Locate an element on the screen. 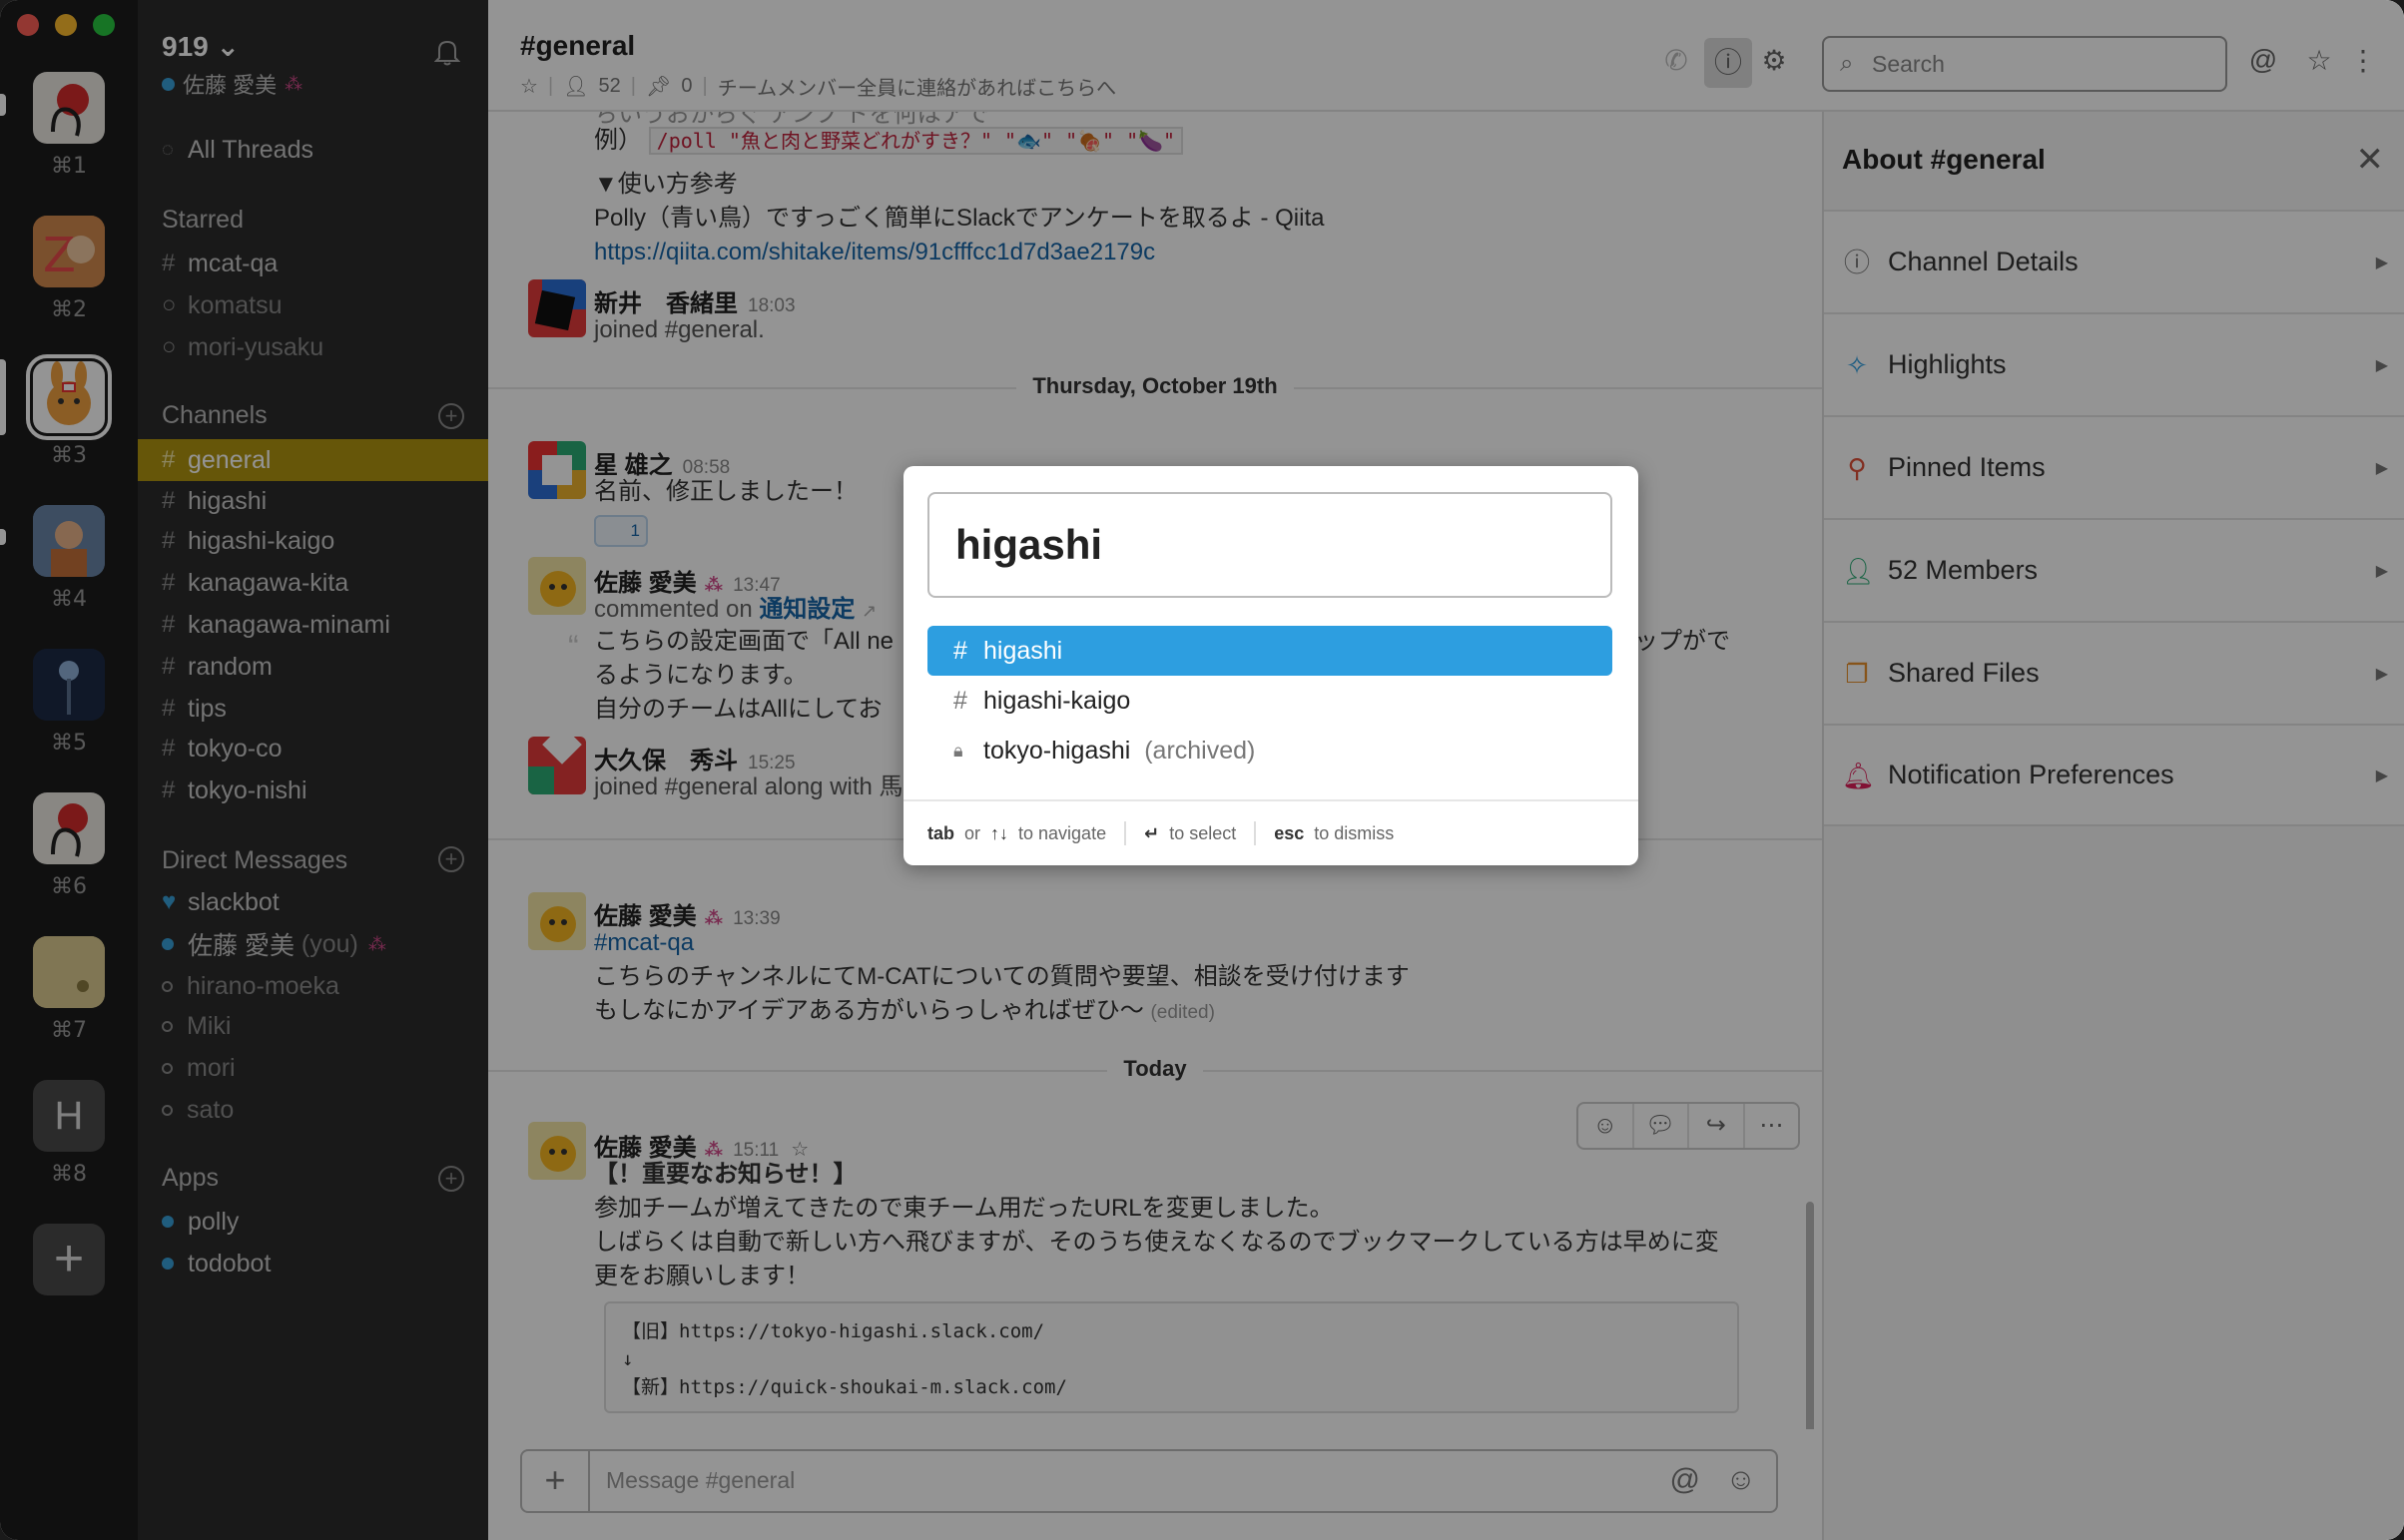  archived-label: (archived) is located at coordinates (1200, 750).